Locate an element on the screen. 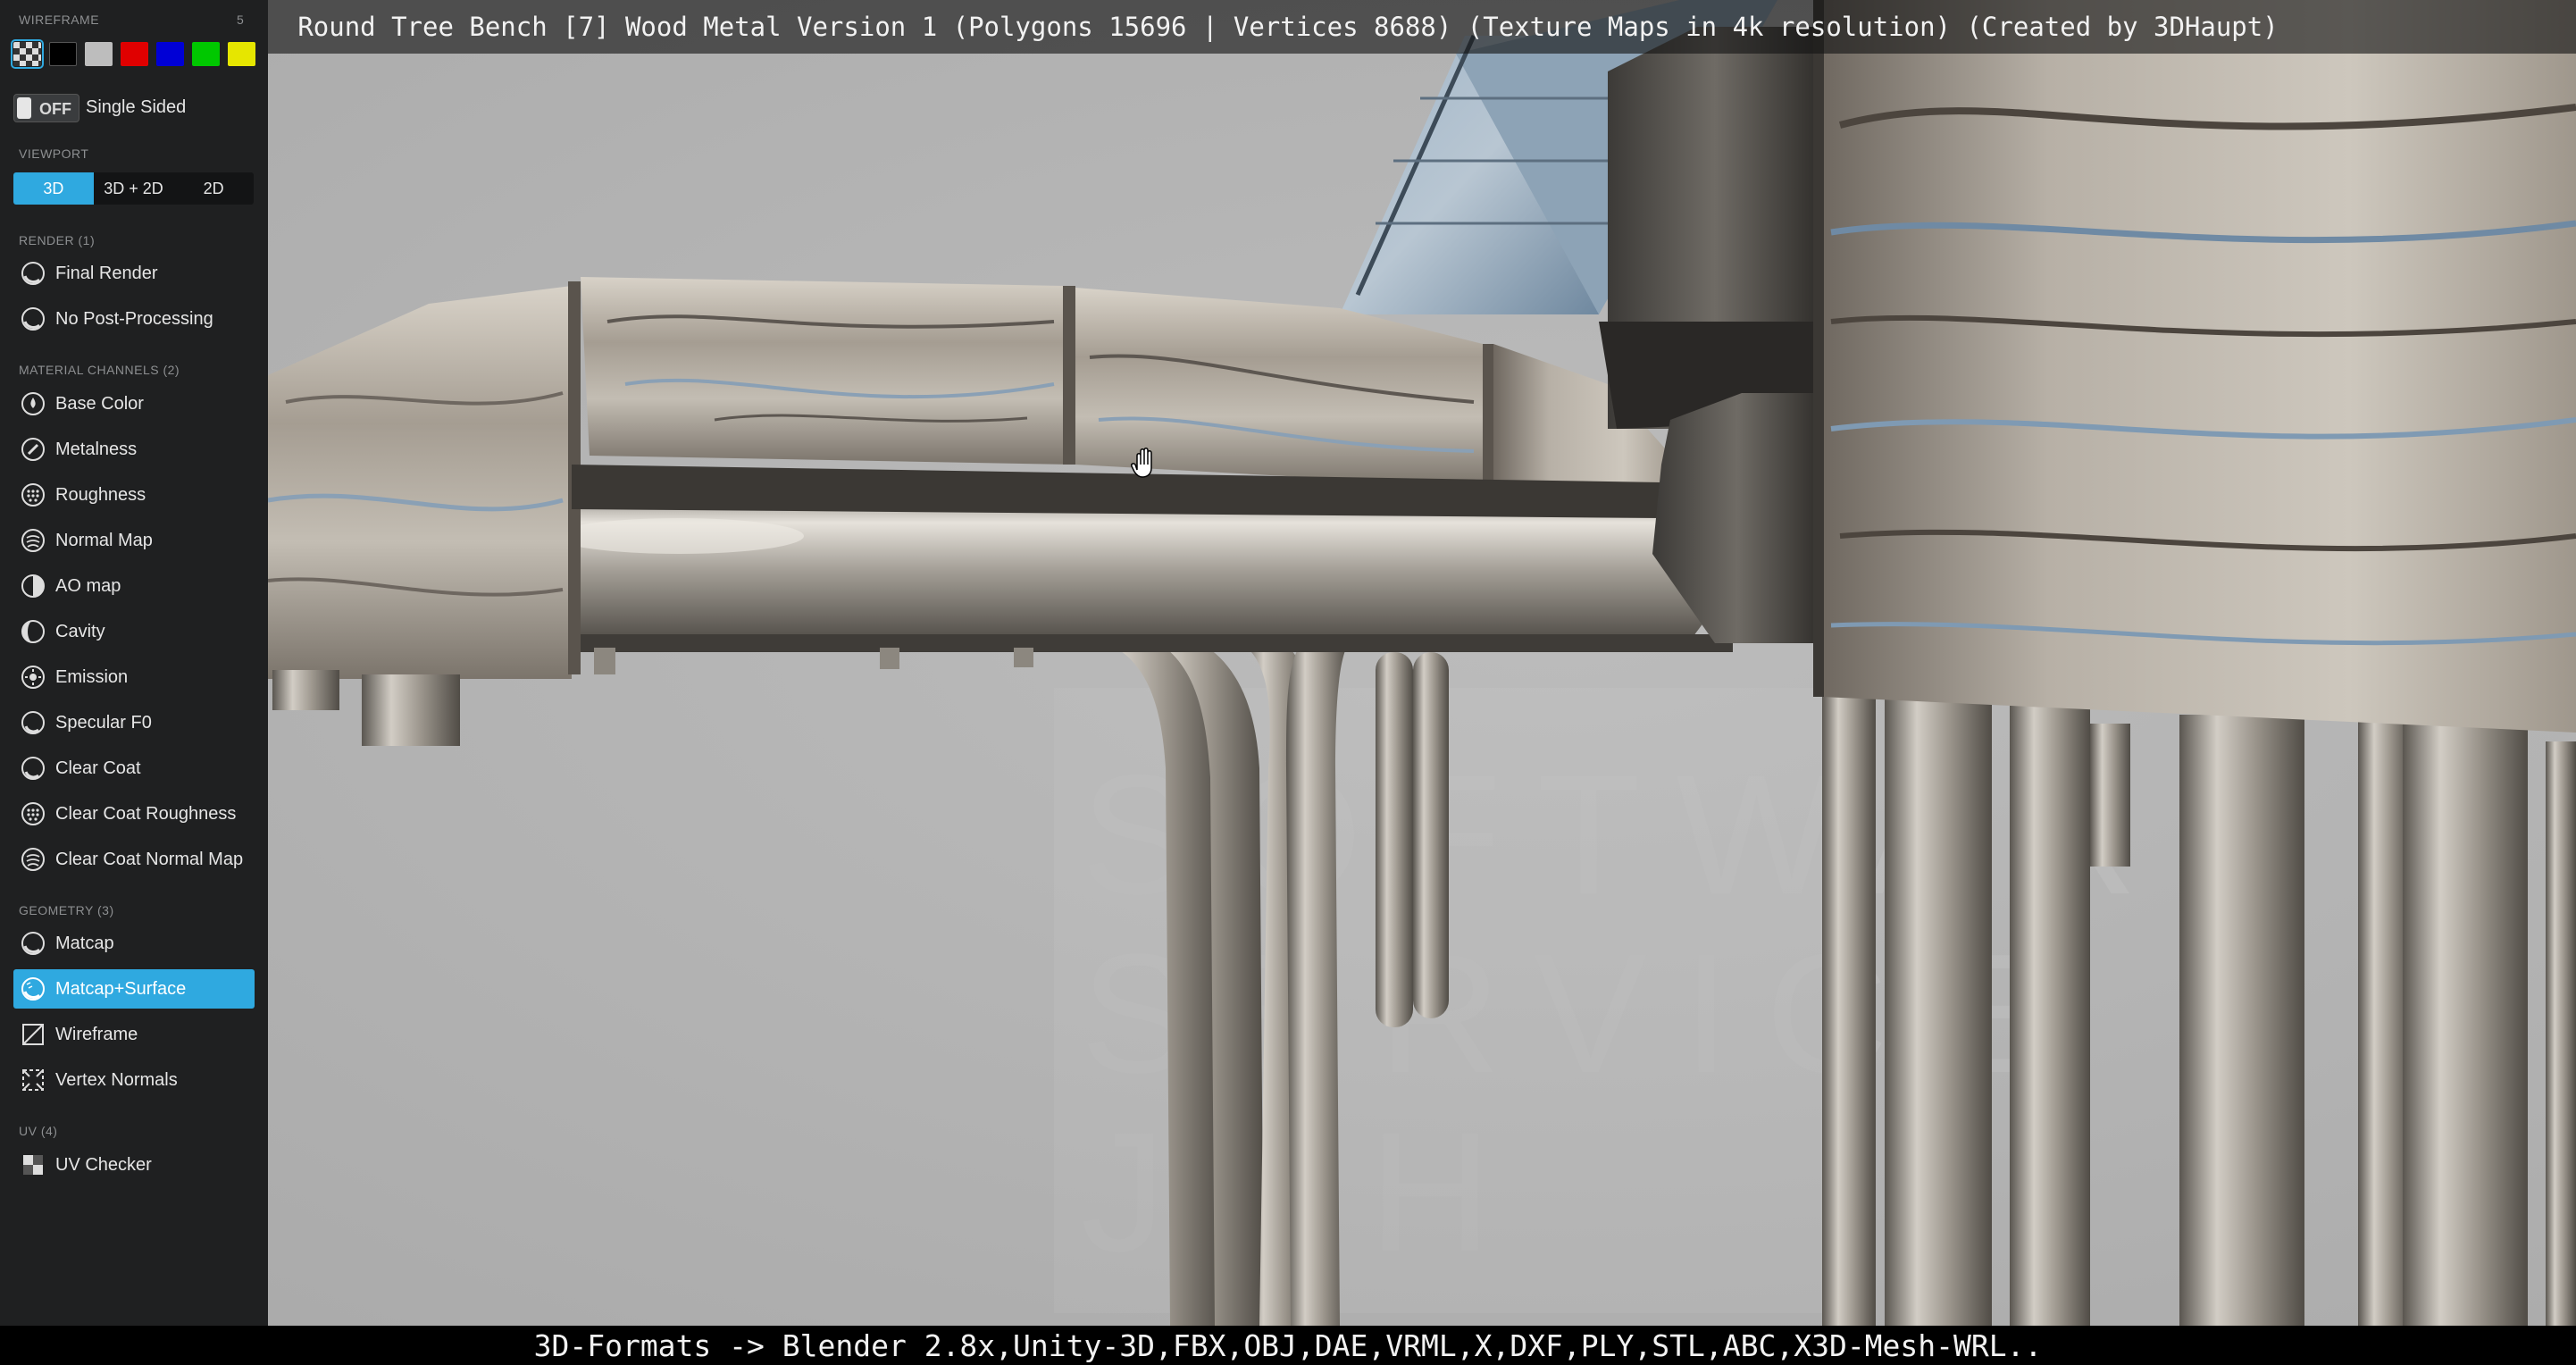 This screenshot has width=2576, height=1365. ao-map-icon is located at coordinates (33, 586).